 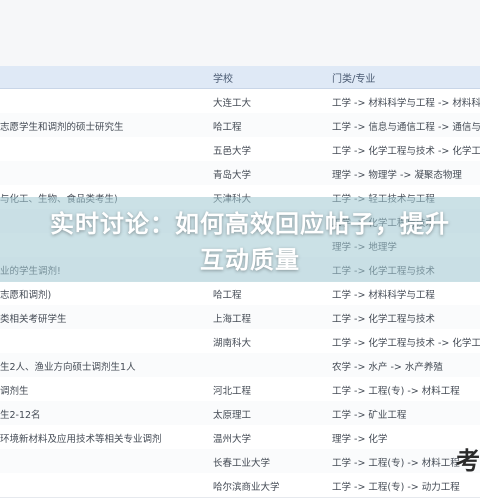 I want to click on cell-school: 河北工程, so click(x=232, y=391).